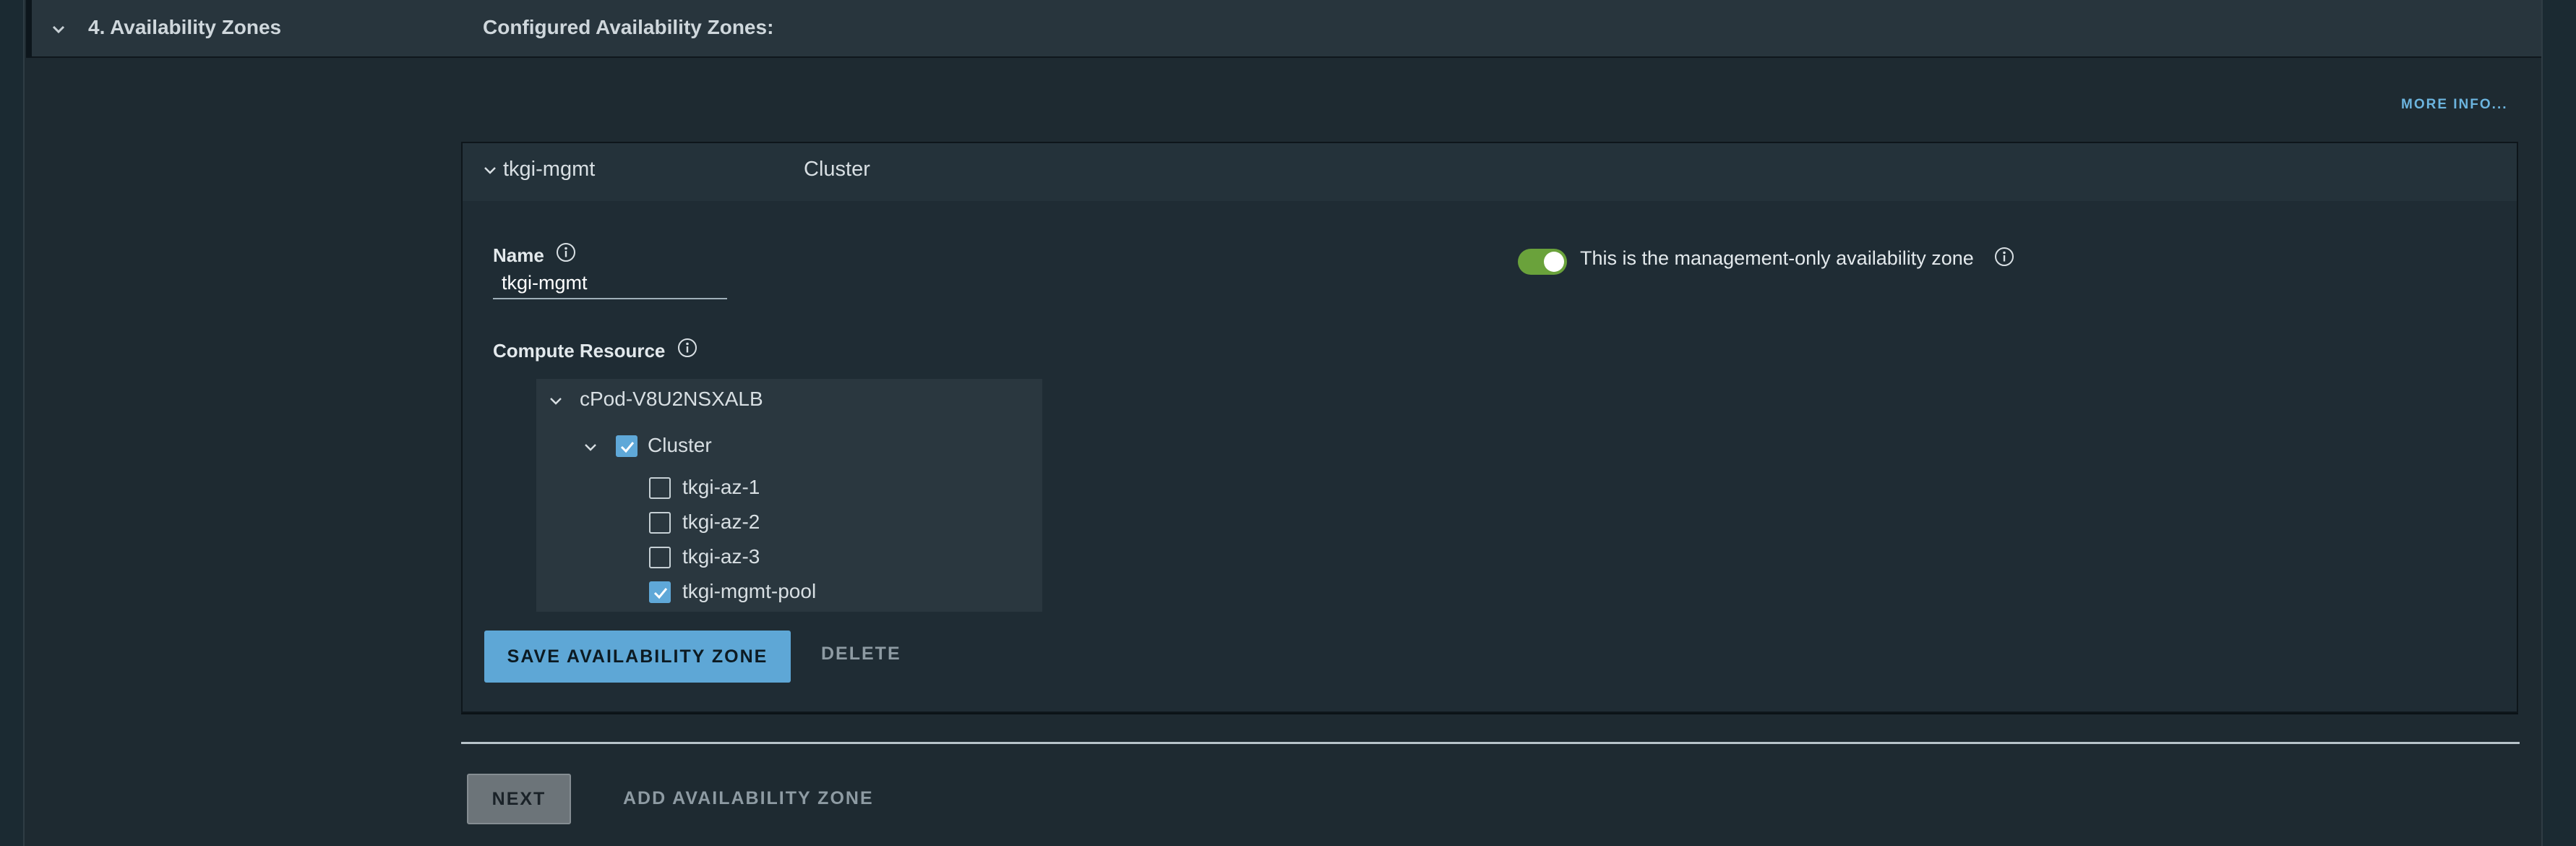 This screenshot has height=846, width=2576. I want to click on step-indicator-strip, so click(29, 29).